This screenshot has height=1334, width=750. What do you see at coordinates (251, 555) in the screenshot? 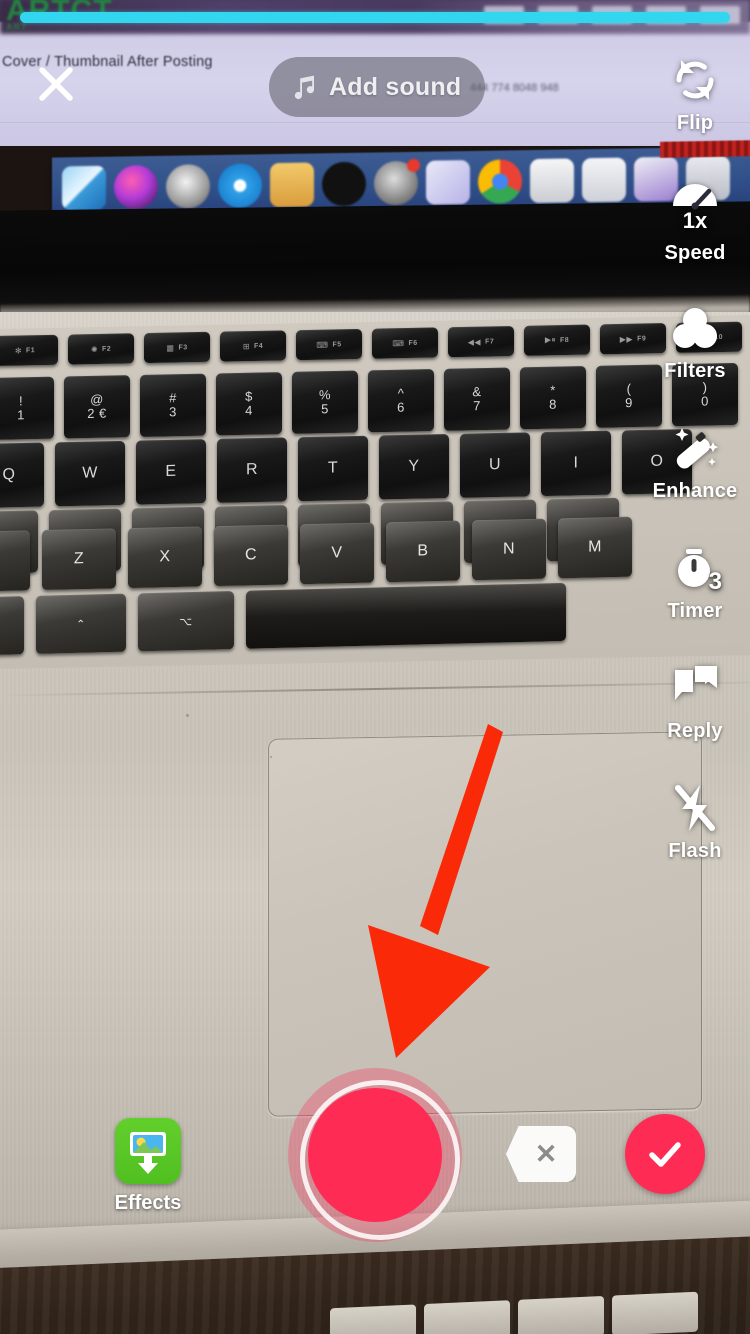
I see `key-c: C` at bounding box center [251, 555].